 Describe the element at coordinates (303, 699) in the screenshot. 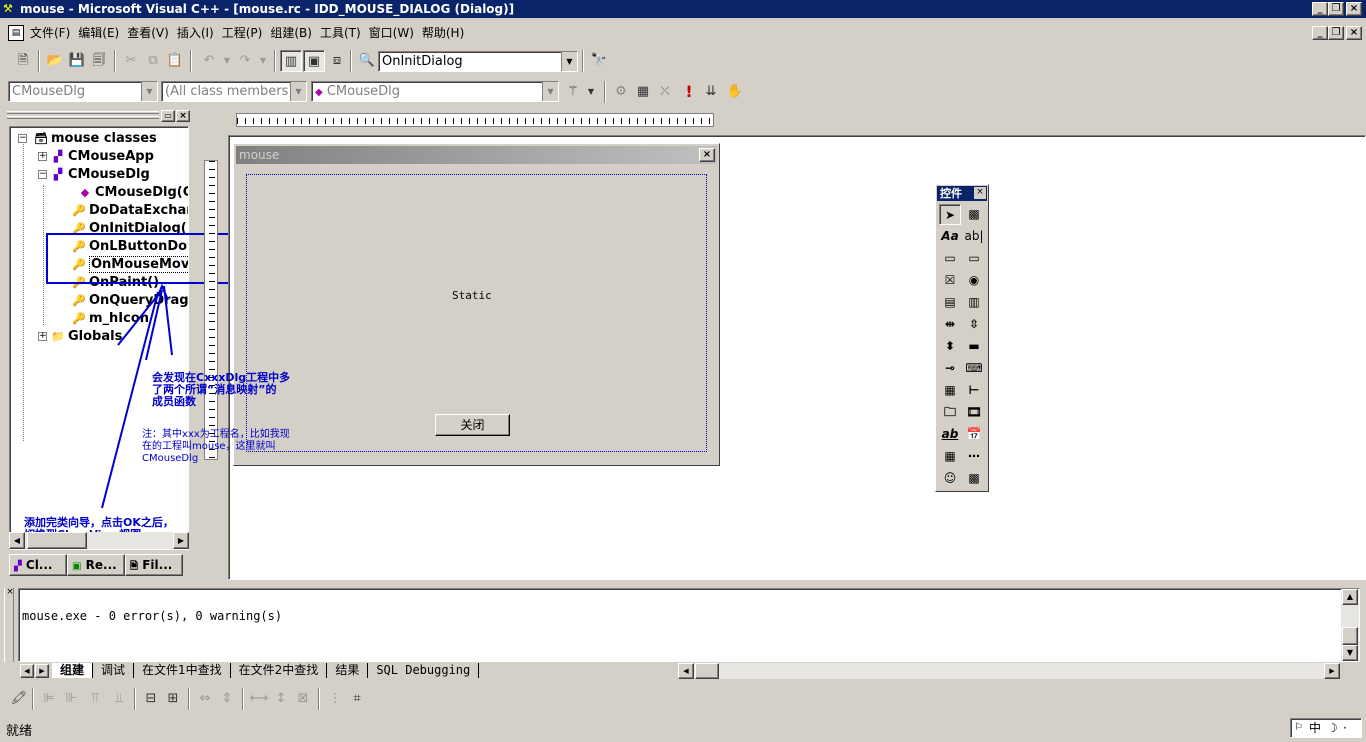

I see `same-size-icon: ⊠` at that location.